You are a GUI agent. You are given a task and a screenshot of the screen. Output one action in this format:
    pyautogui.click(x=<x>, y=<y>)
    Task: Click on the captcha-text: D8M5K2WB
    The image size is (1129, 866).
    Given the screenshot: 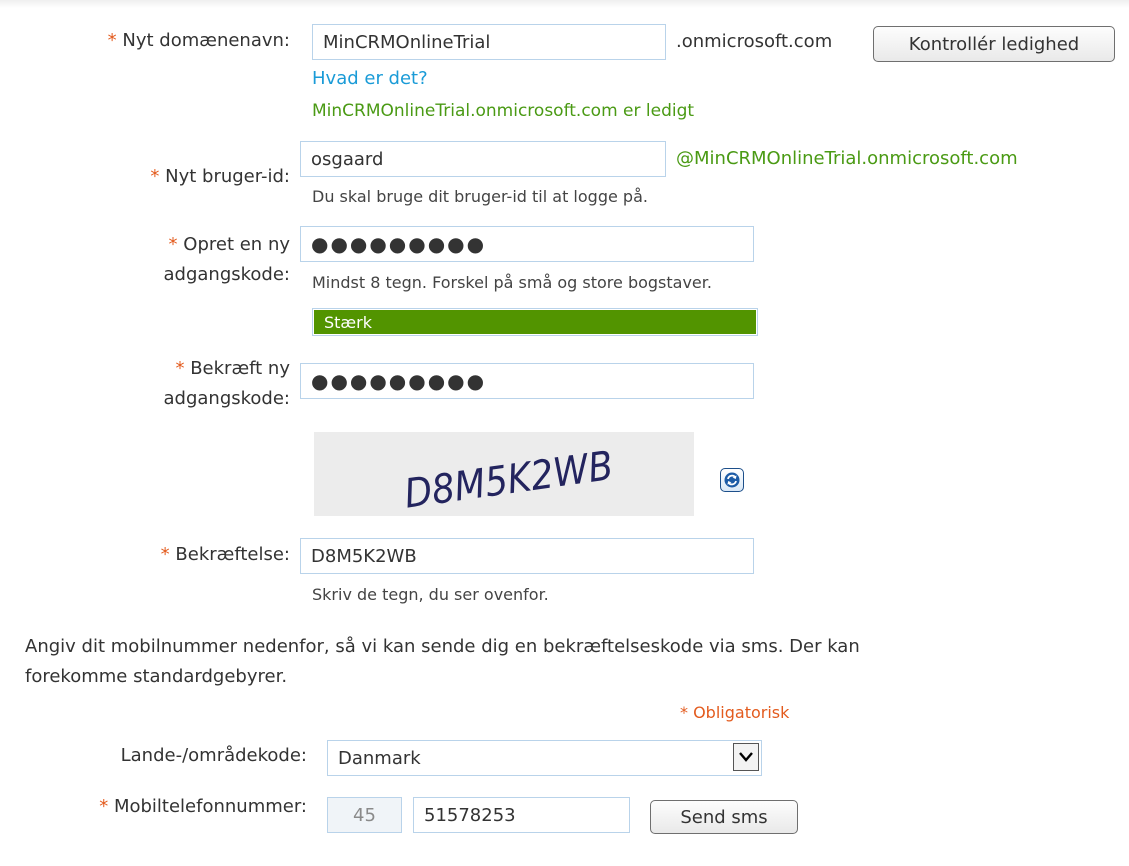 What is the action you would take?
    pyautogui.click(x=509, y=479)
    